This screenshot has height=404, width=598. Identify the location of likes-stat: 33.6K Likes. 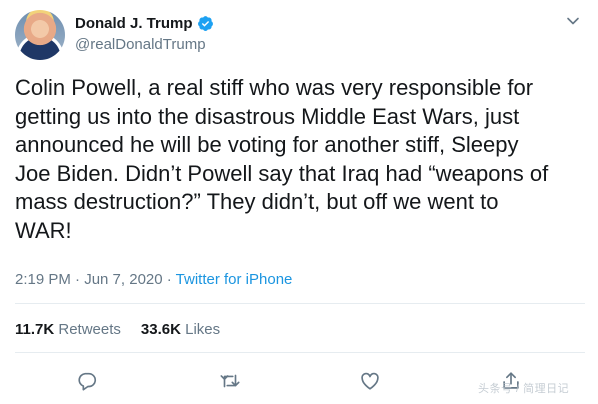
(180, 329).